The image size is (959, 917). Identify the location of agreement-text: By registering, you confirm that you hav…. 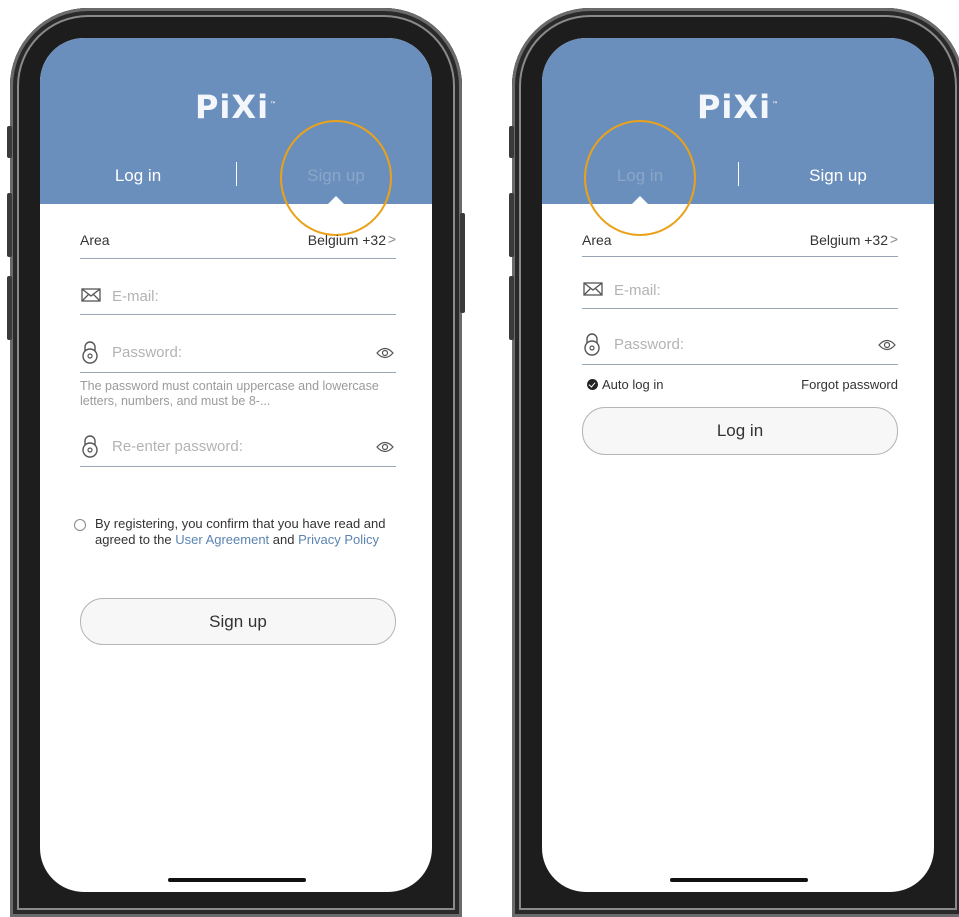
(252, 532).